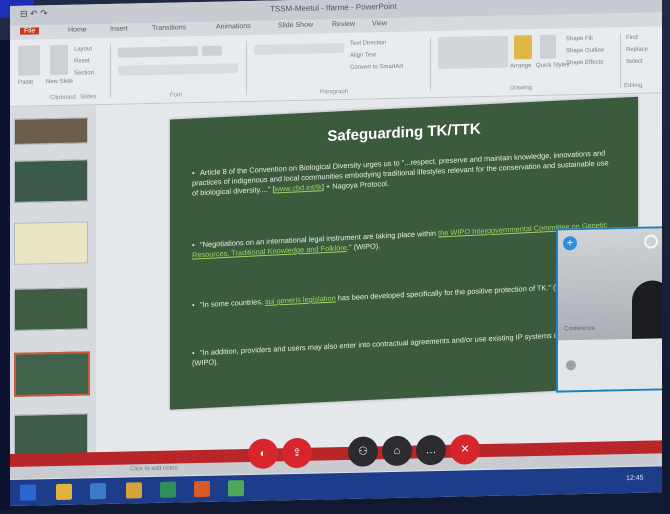 Image resolution: width=670 pixels, height=514 pixels. What do you see at coordinates (632, 38) in the screenshot?
I see `find-label: Find` at bounding box center [632, 38].